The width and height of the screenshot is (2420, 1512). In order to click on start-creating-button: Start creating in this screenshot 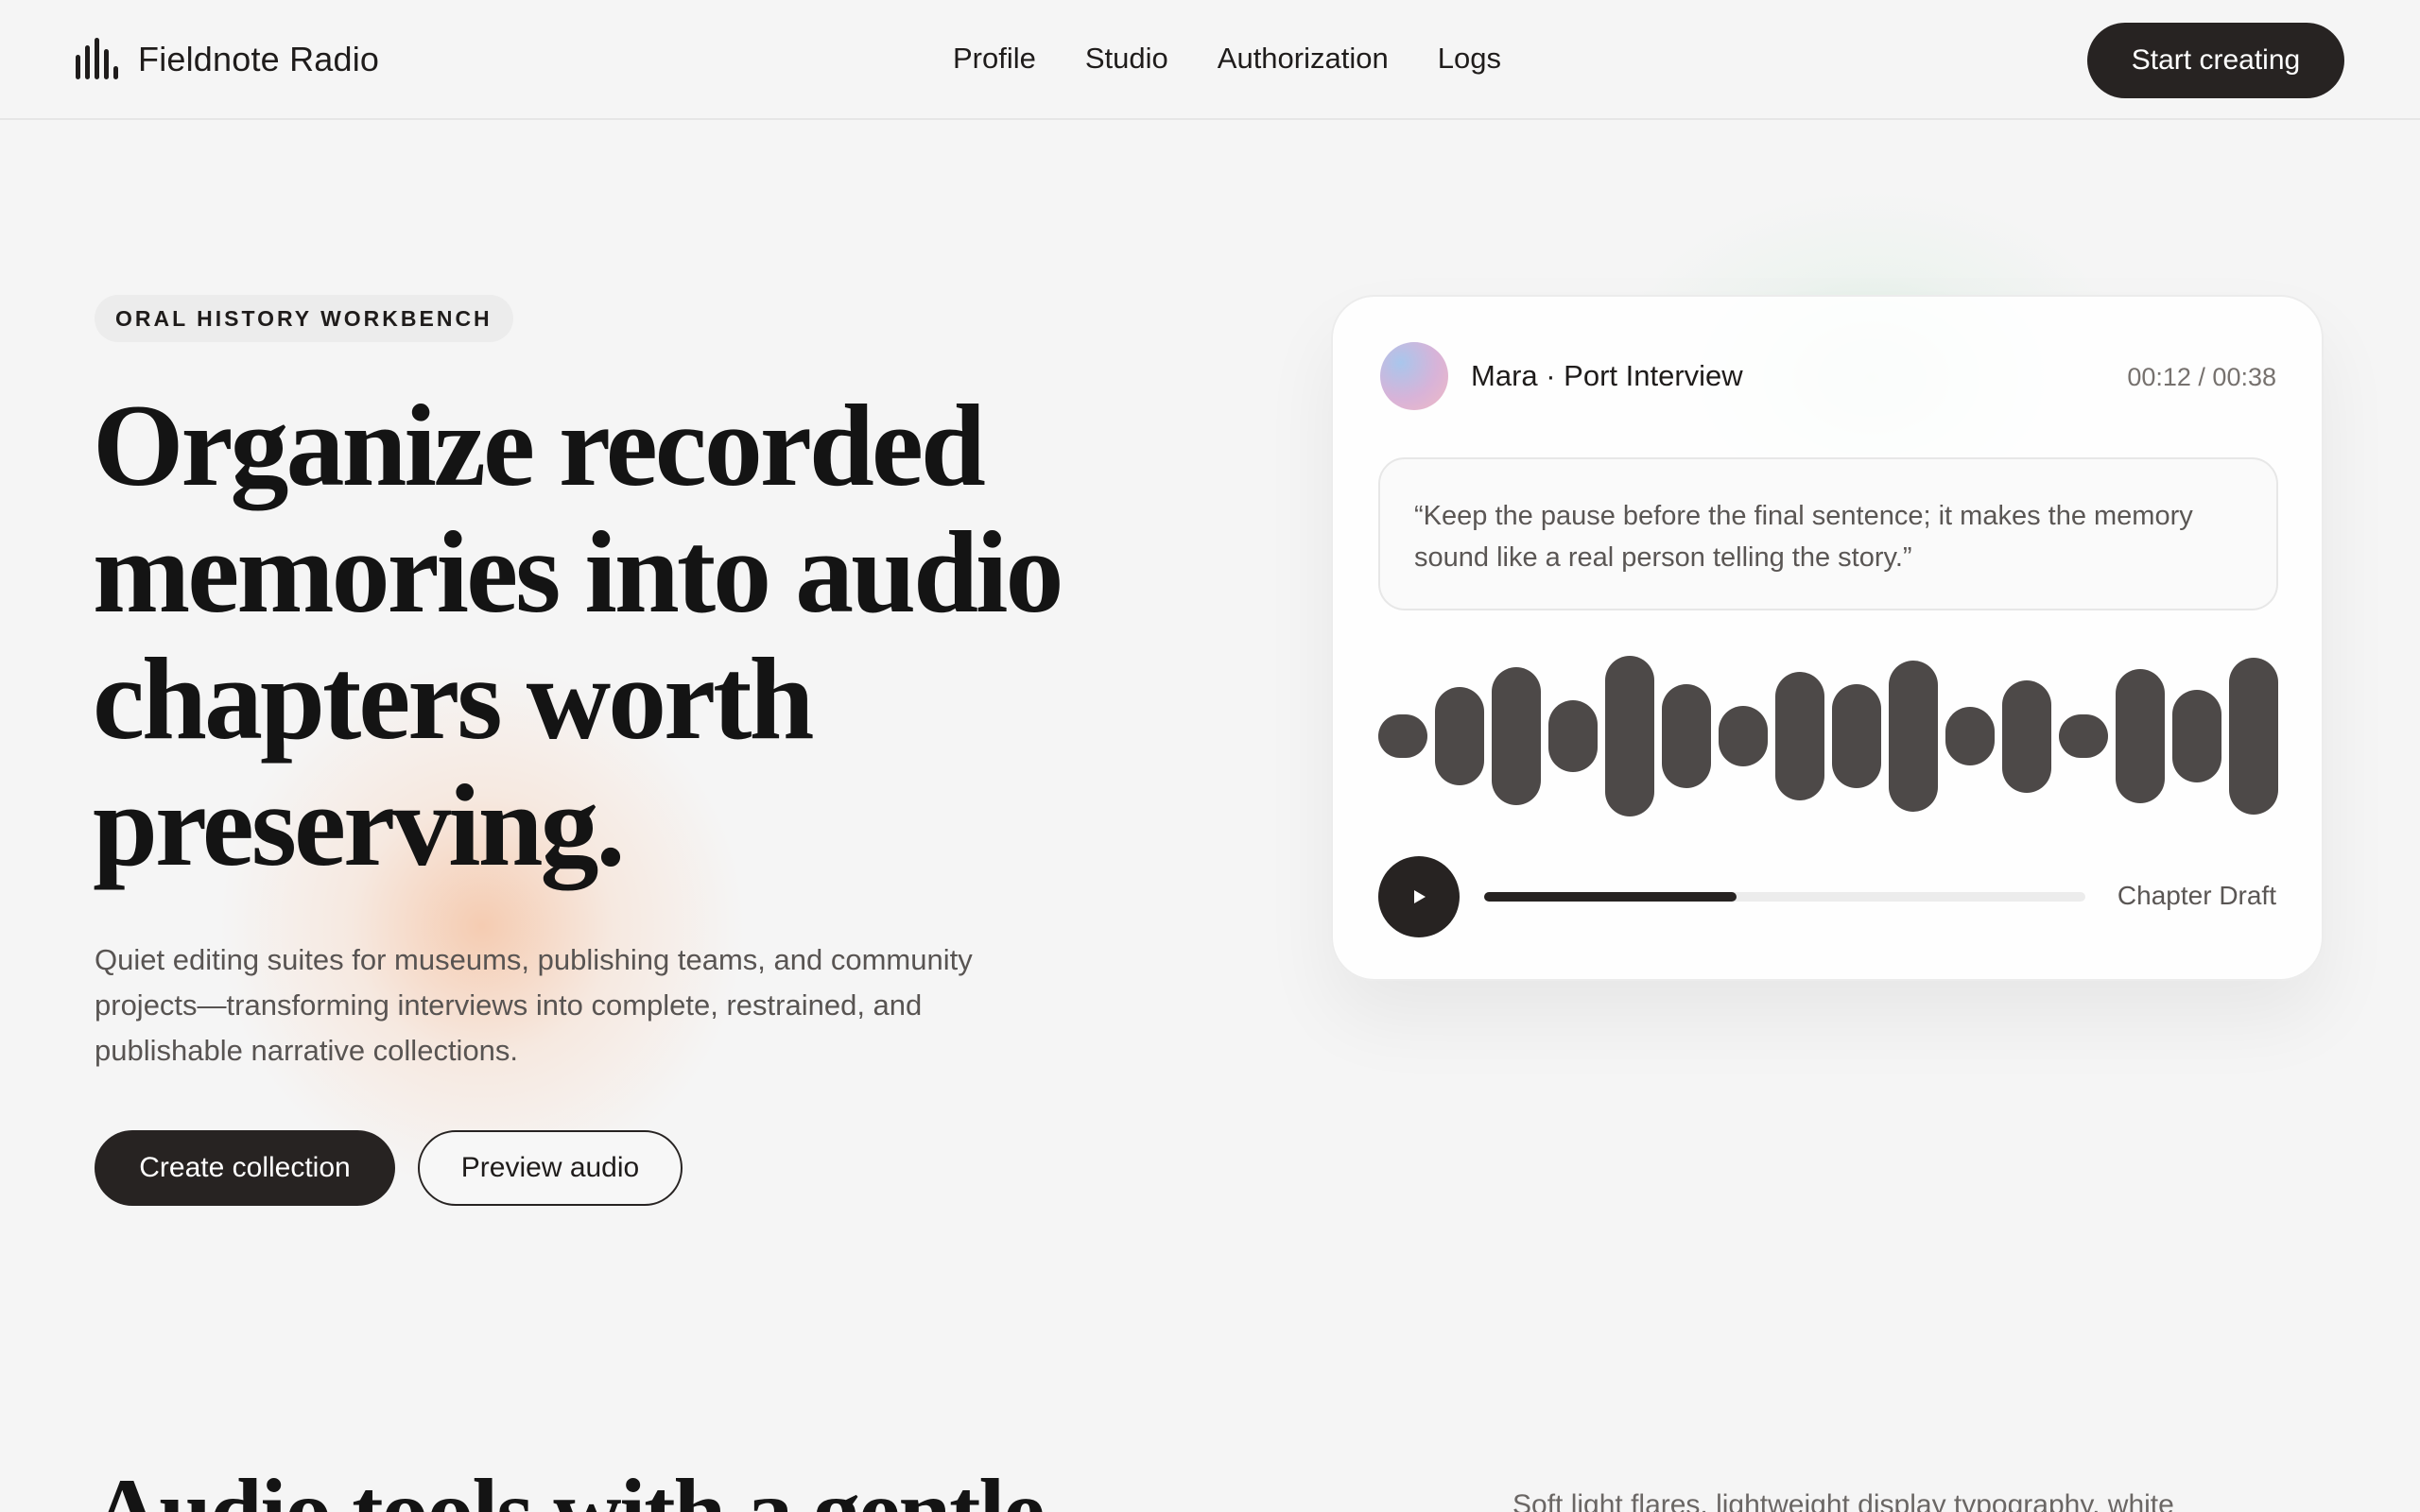, I will do `click(2215, 60)`.